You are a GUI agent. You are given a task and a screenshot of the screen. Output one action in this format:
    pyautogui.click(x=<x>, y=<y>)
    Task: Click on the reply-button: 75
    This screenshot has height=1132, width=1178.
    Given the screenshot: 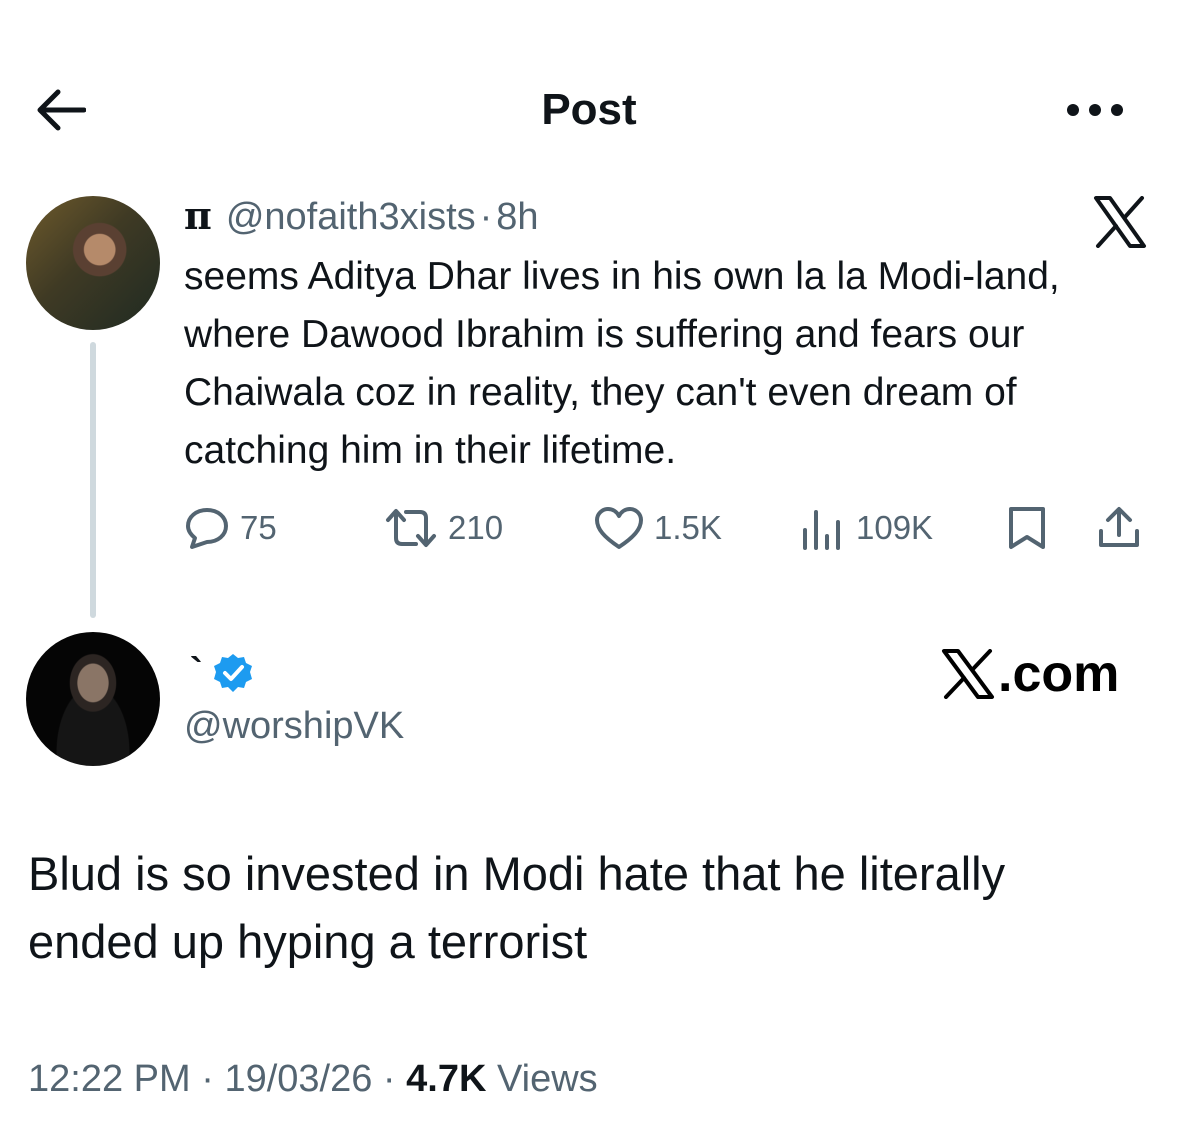 What is the action you would take?
    pyautogui.click(x=230, y=528)
    